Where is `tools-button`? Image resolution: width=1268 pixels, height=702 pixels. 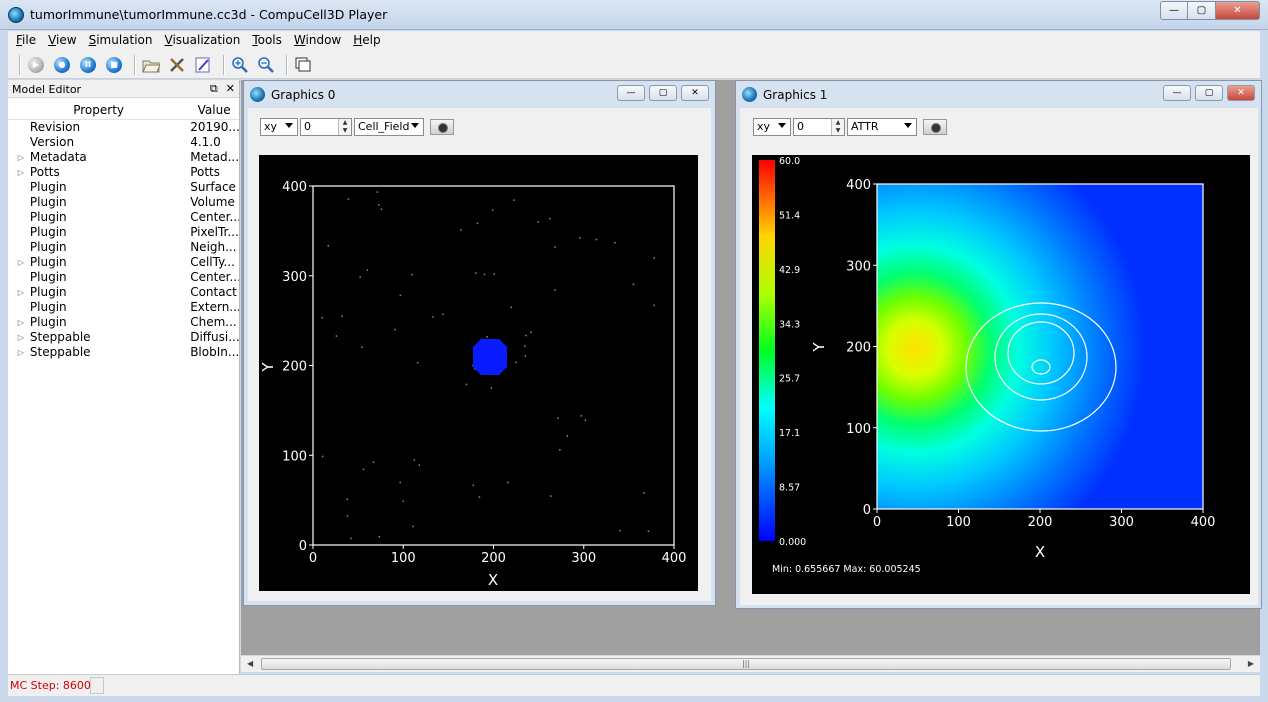 tools-button is located at coordinates (177, 65).